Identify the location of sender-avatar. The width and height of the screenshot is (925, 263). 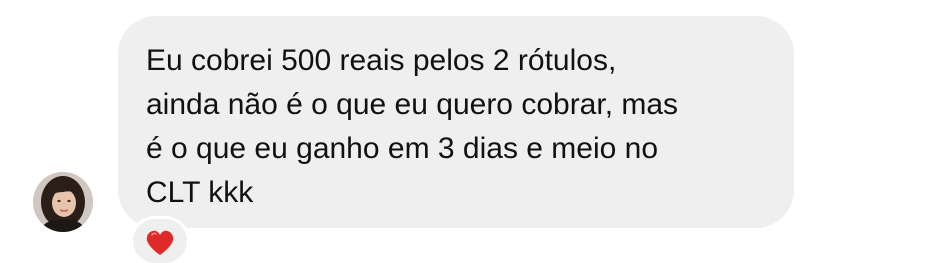
(63, 202).